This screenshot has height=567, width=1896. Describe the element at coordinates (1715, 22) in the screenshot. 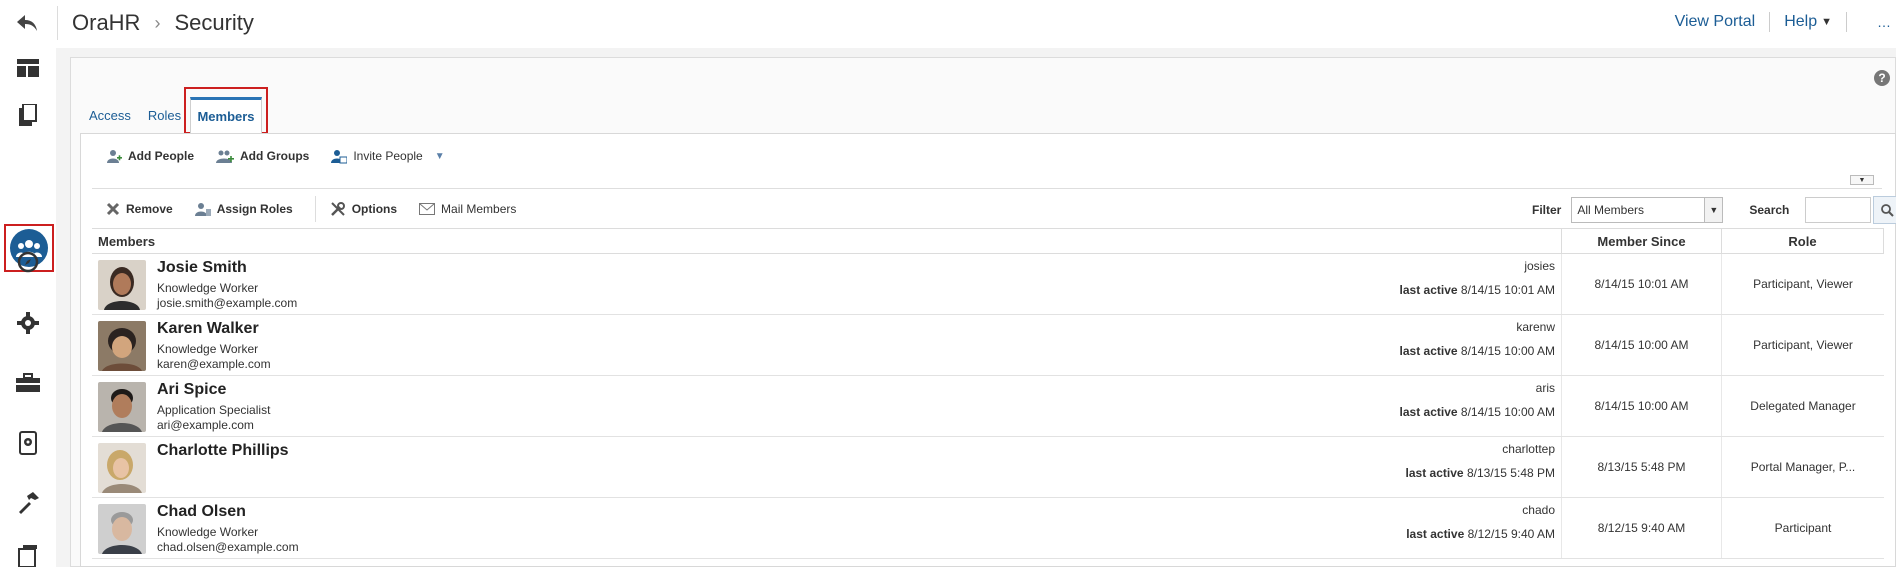

I see `view-portal-link: View Portal` at that location.